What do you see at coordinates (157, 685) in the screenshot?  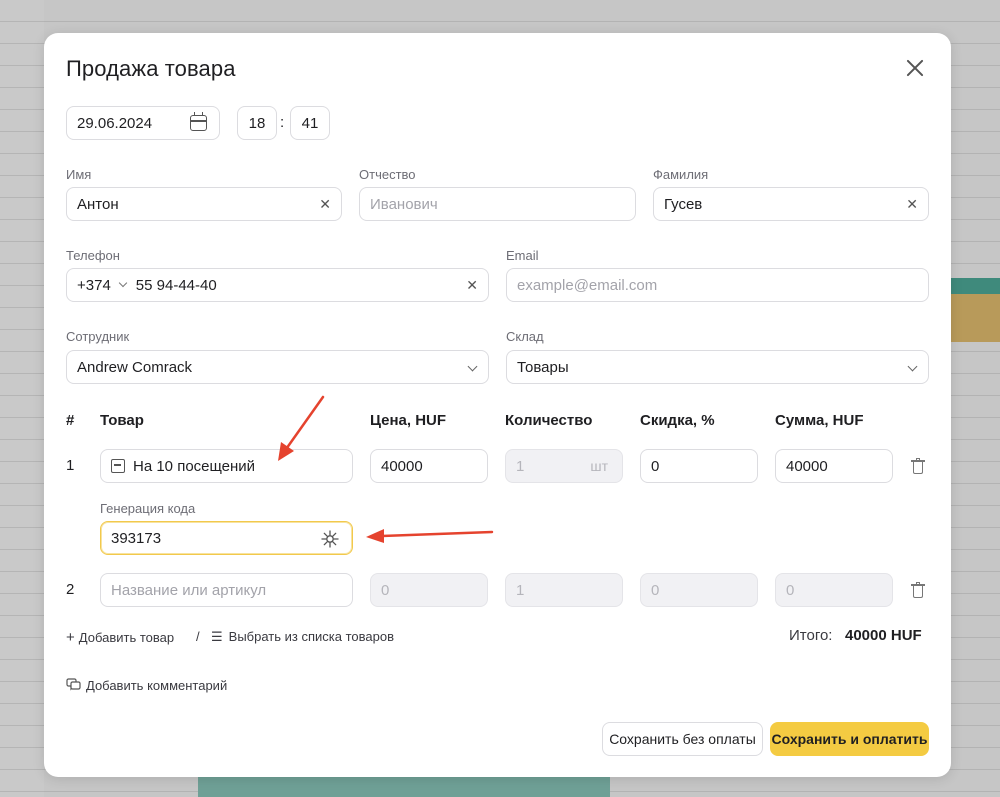 I see `add-comment-label: Добавить комментарий` at bounding box center [157, 685].